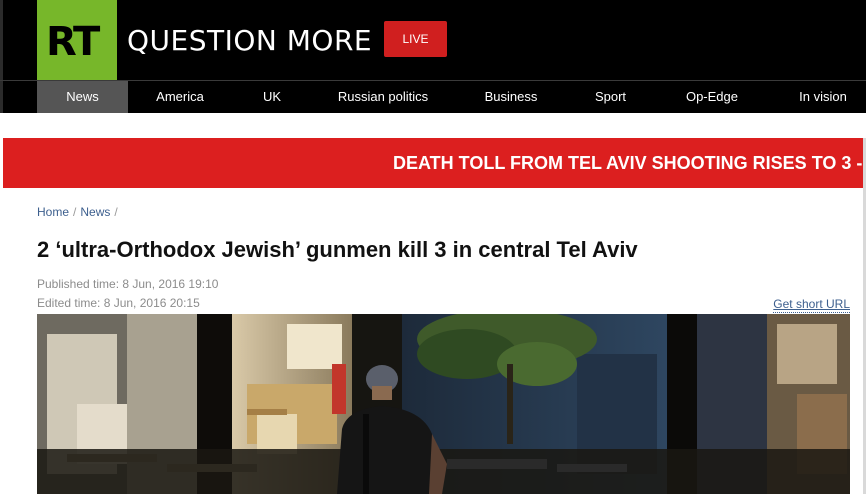  I want to click on nav-item-america: America, so click(180, 97).